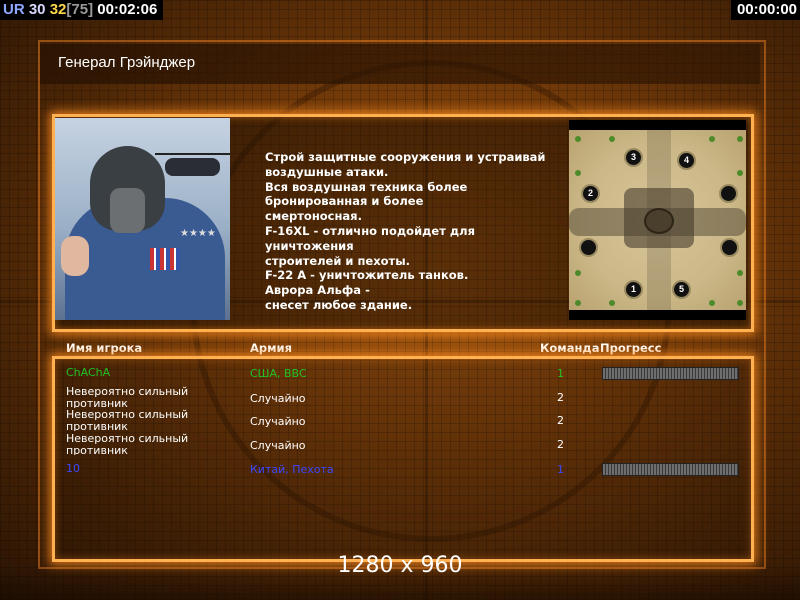 The width and height of the screenshot is (800, 600). I want to click on hud-value-3: [75], so click(80, 9).